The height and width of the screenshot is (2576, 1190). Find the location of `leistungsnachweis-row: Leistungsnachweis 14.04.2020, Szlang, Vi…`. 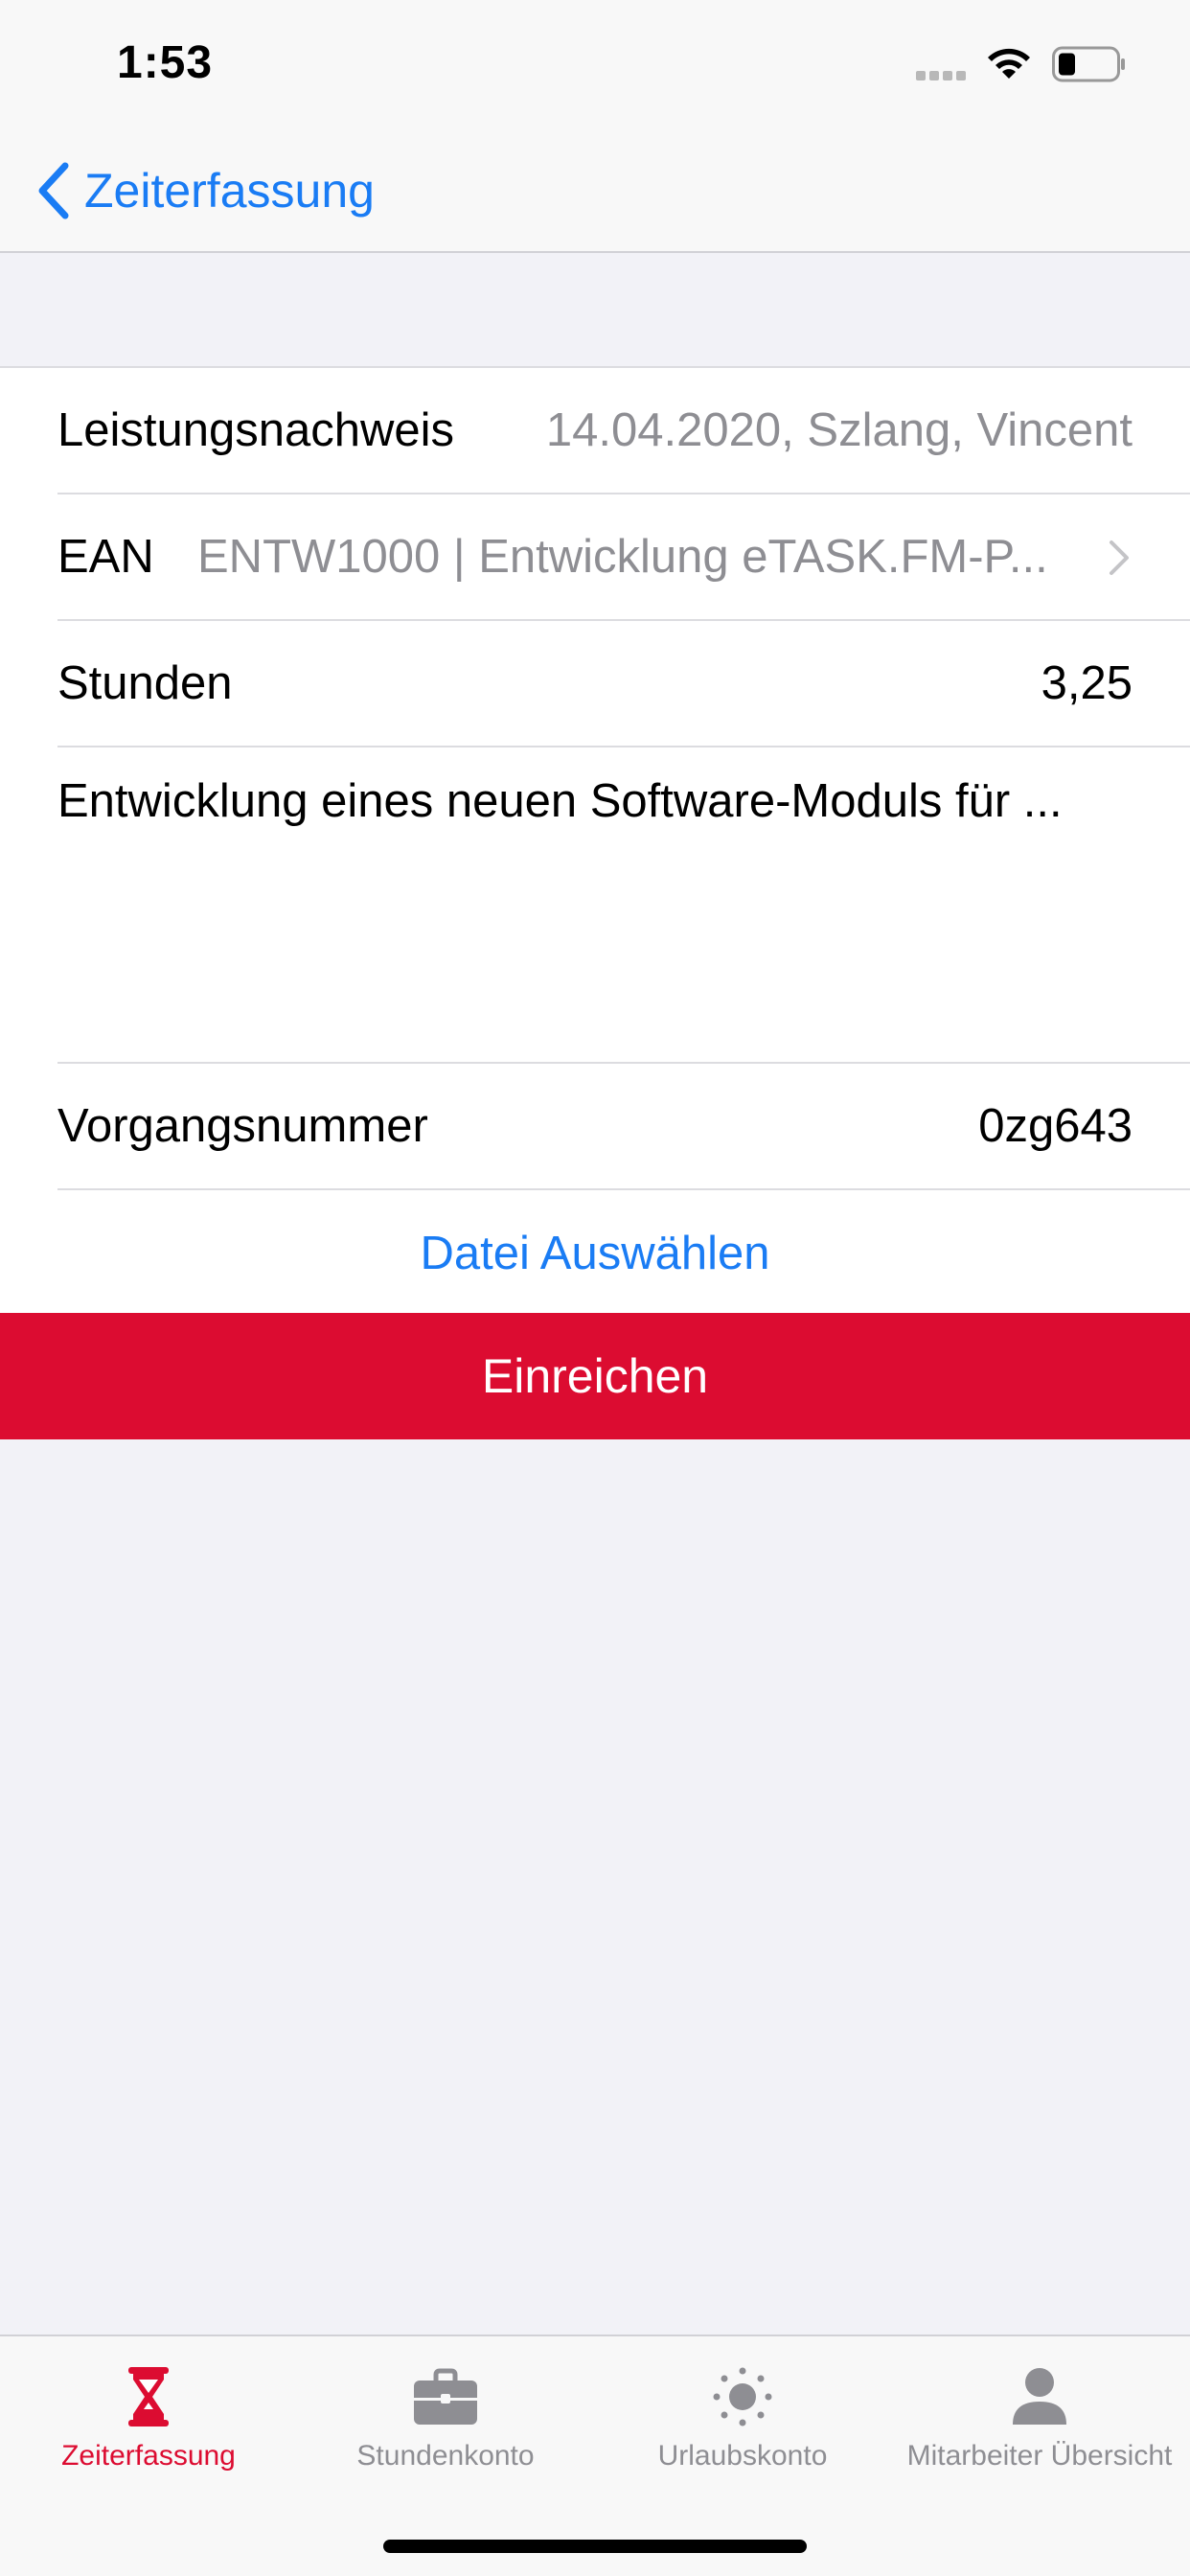

leistungsnachweis-row: Leistungsnachweis 14.04.2020, Szlang, Vi… is located at coordinates (623, 431).